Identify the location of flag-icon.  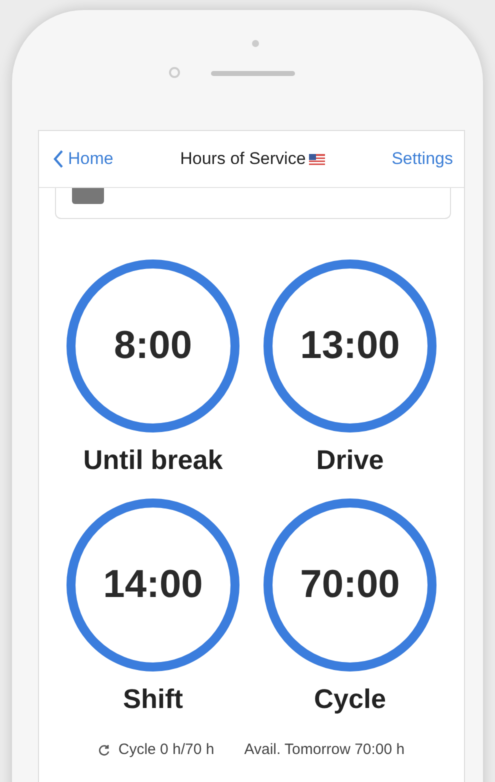
(316, 159).